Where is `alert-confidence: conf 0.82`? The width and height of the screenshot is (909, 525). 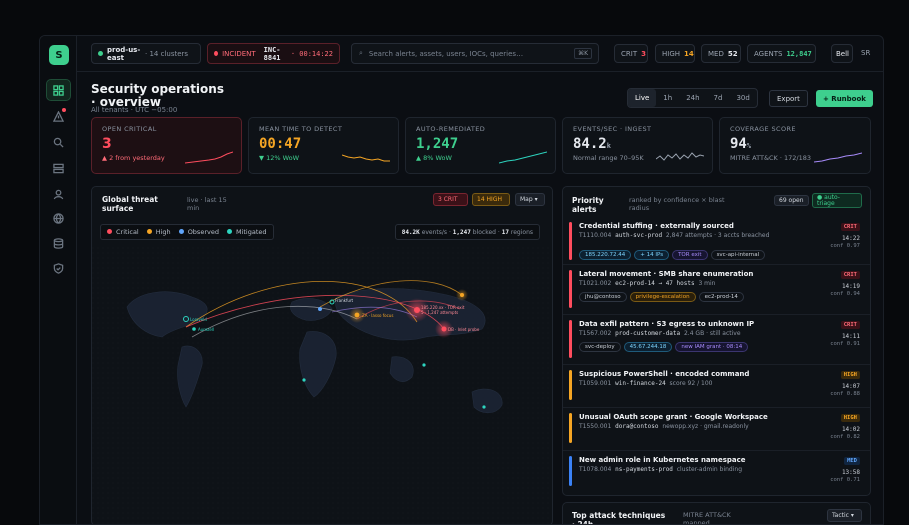
alert-confidence: conf 0.82 is located at coordinates (845, 437).